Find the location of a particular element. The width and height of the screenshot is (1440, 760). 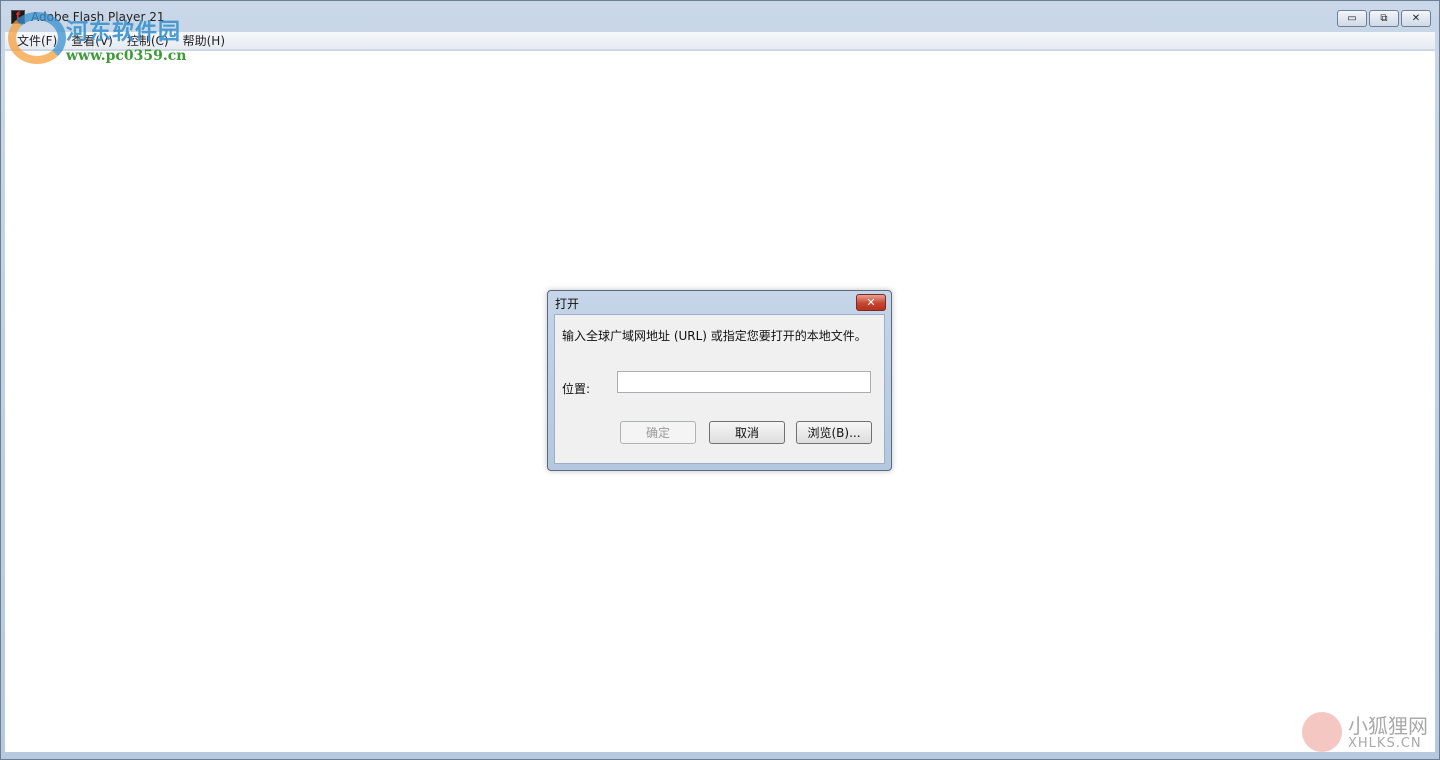

dialog-prompt: 输入全球广域网地址 (URL) 或指定您要打开的本地文件。 is located at coordinates (714, 336).